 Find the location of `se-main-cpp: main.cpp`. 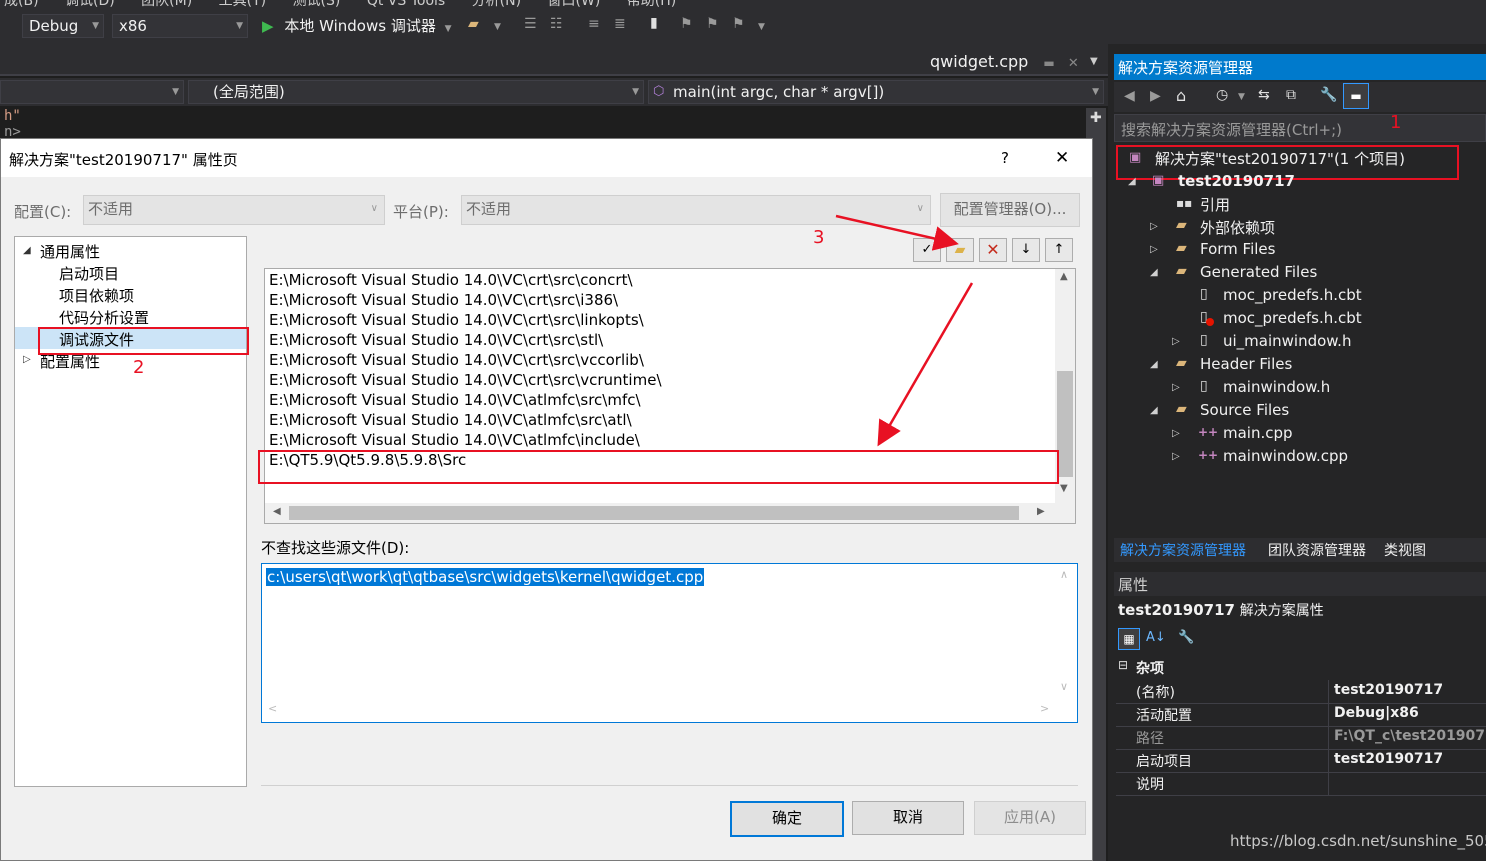

se-main-cpp: main.cpp is located at coordinates (1258, 433).